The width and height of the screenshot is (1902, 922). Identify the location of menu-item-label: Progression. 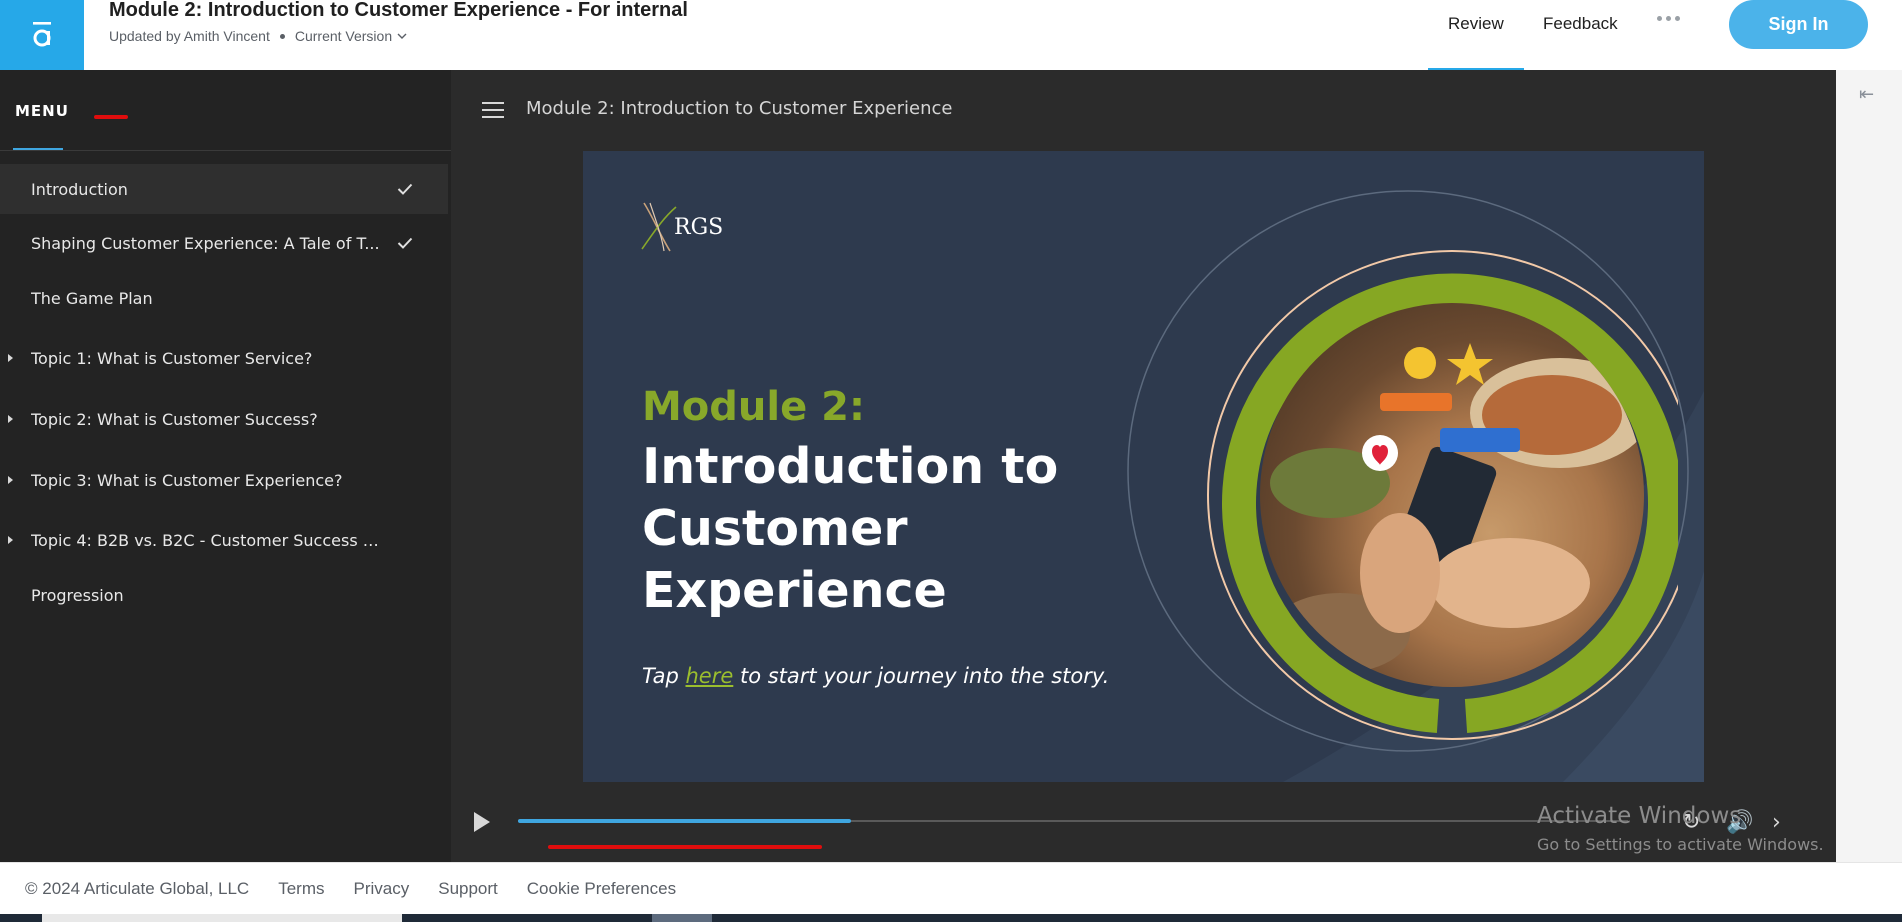
(77, 595).